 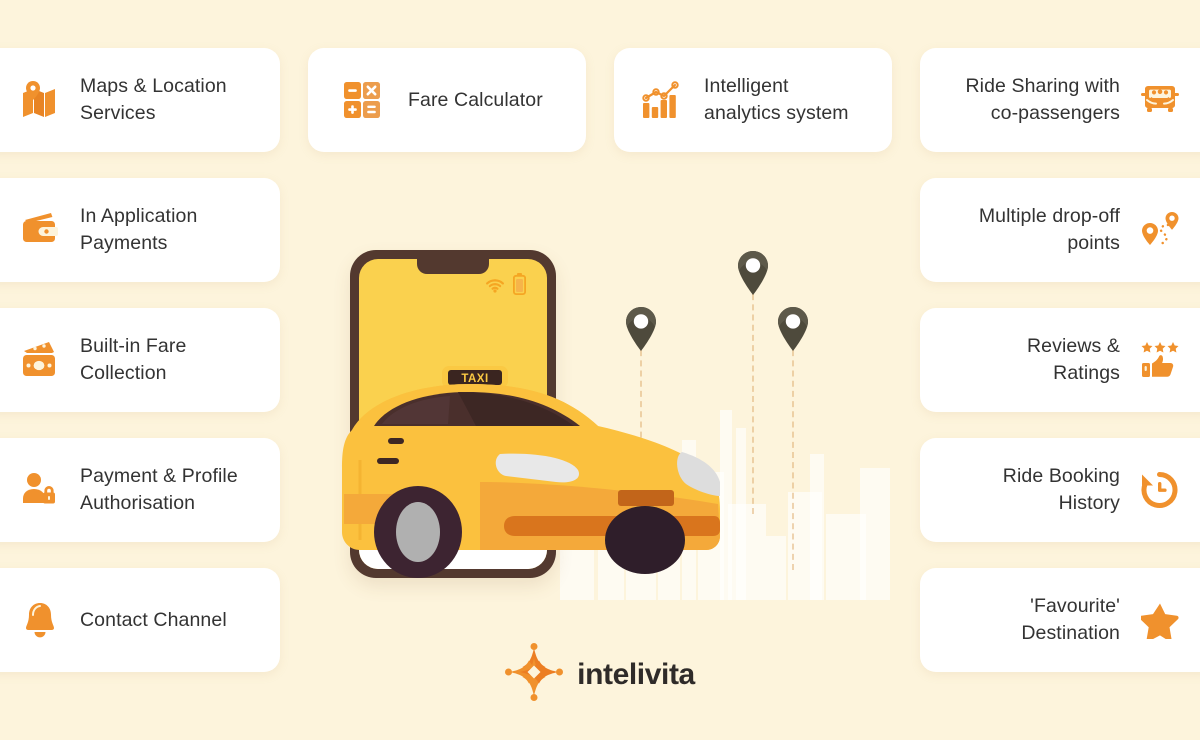 I want to click on shared-van-icon, so click(x=1160, y=100).